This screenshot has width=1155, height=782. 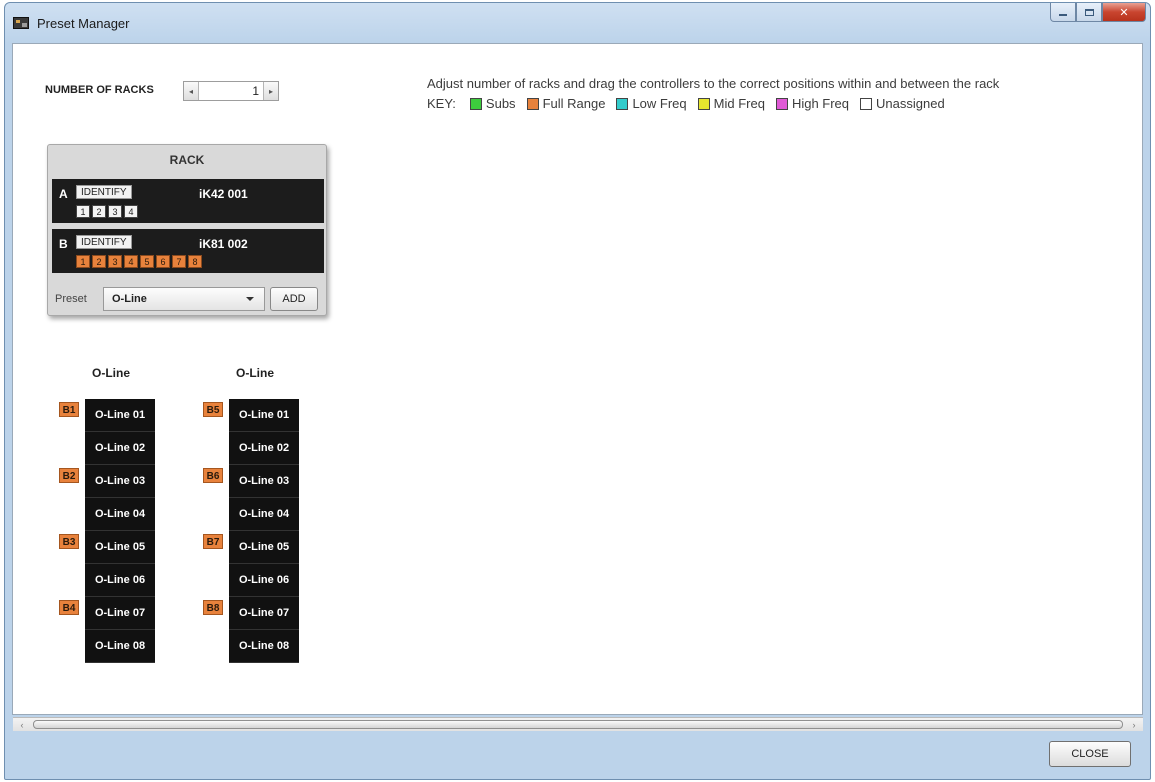 What do you see at coordinates (577, 22) in the screenshot?
I see `title-bar: Preset Manager ✕` at bounding box center [577, 22].